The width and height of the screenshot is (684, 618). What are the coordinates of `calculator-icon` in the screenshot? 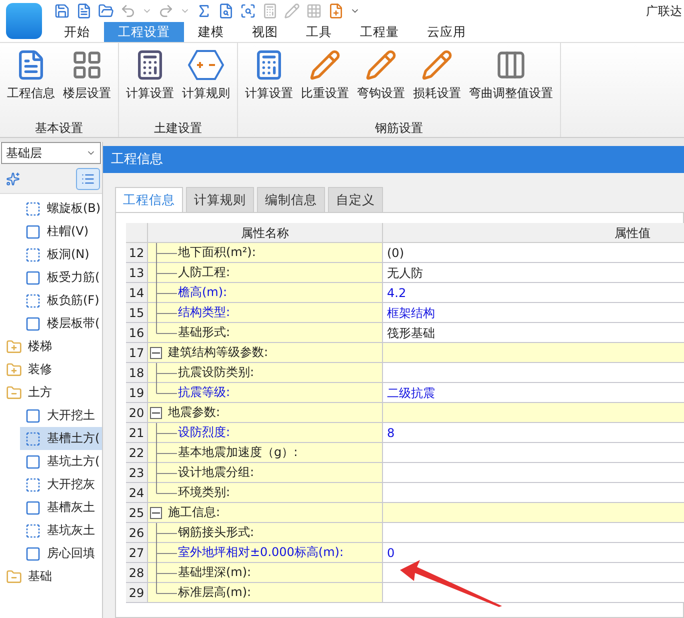 It's located at (270, 11).